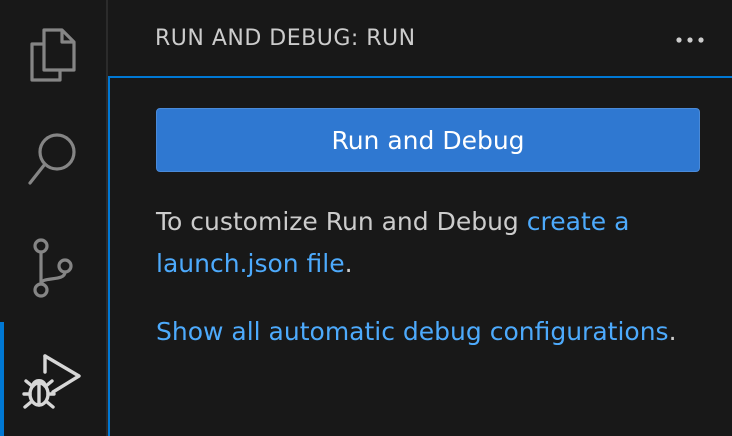 This screenshot has height=436, width=732. I want to click on files-icon, so click(53, 54).